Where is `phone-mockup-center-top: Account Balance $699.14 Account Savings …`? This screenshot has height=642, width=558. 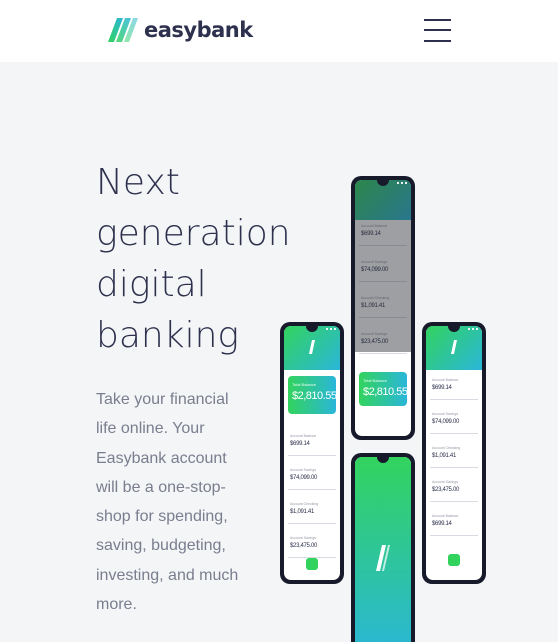
phone-mockup-center-top: Account Balance $699.14 Account Savings … is located at coordinates (383, 308).